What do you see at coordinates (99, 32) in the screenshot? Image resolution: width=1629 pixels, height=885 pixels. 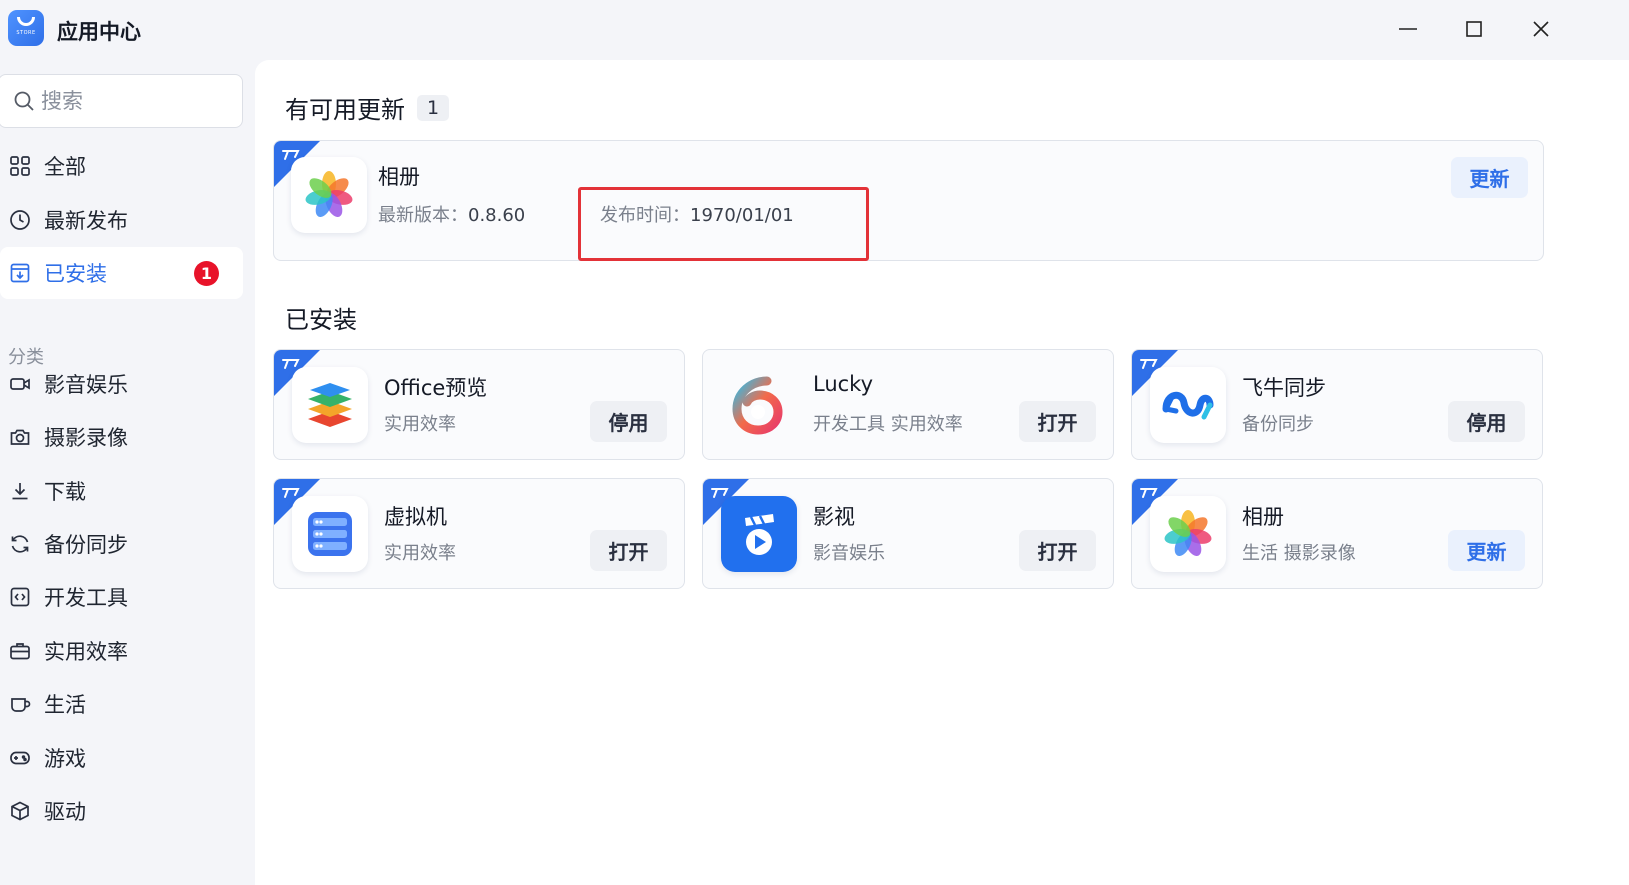 I see `window-title: 应用中心` at bounding box center [99, 32].